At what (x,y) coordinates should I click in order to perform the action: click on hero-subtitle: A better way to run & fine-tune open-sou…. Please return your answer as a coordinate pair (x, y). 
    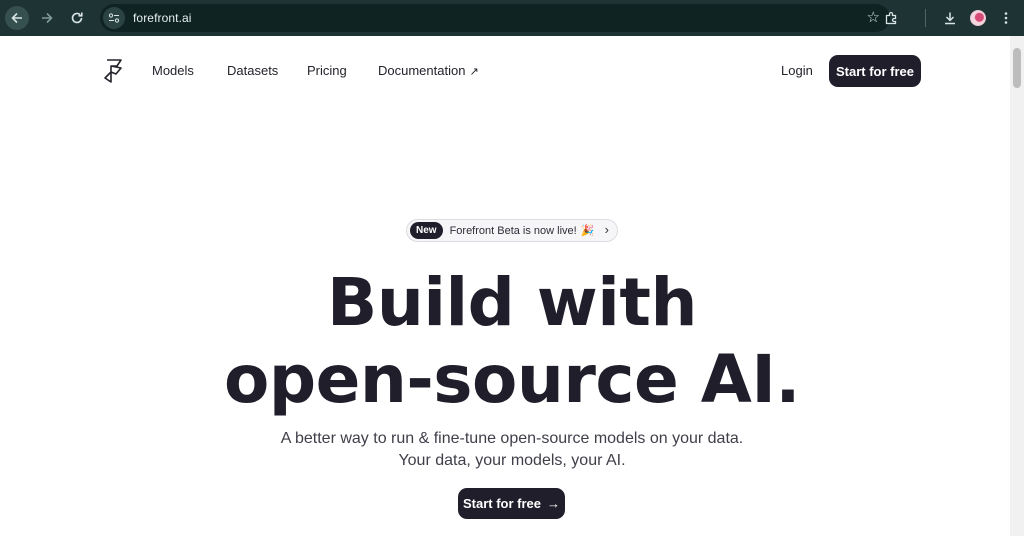
    Looking at the image, I should click on (512, 450).